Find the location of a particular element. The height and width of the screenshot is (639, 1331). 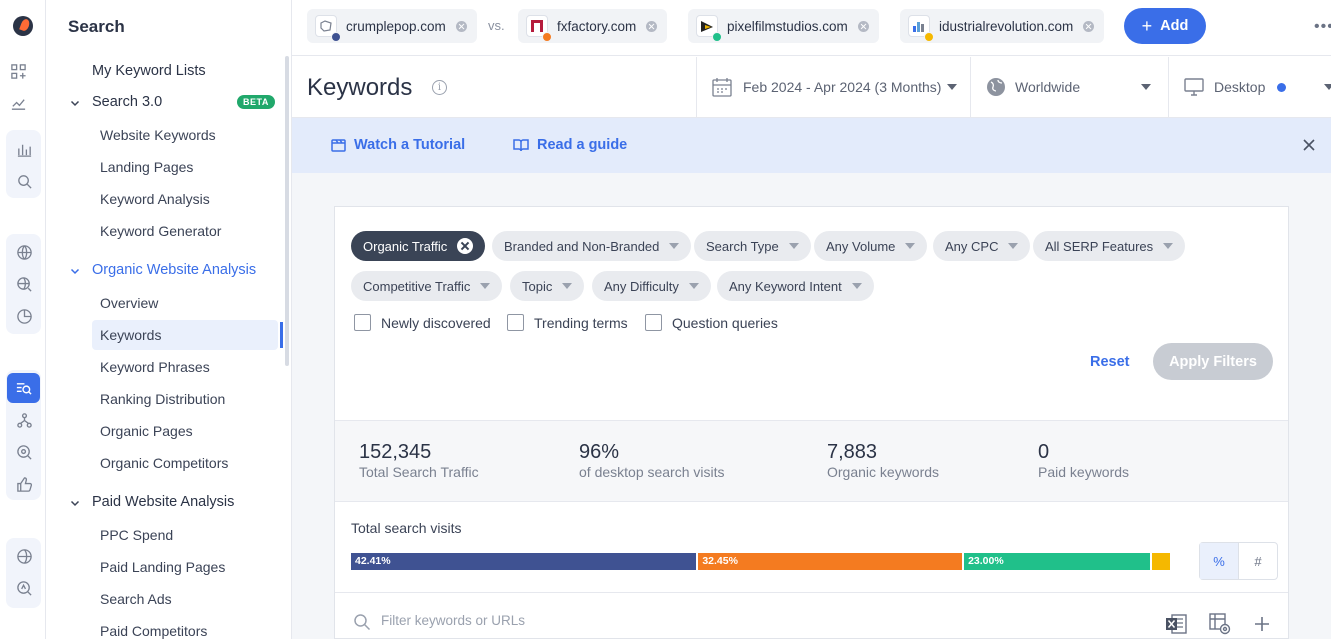

close-icon is located at coordinates (1309, 145).